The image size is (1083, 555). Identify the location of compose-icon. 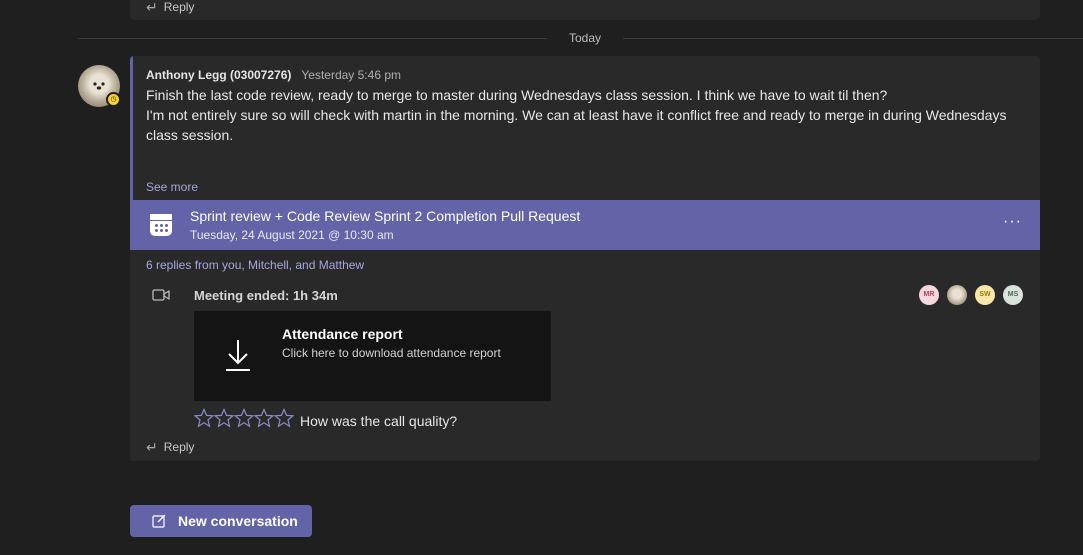
(159, 521).